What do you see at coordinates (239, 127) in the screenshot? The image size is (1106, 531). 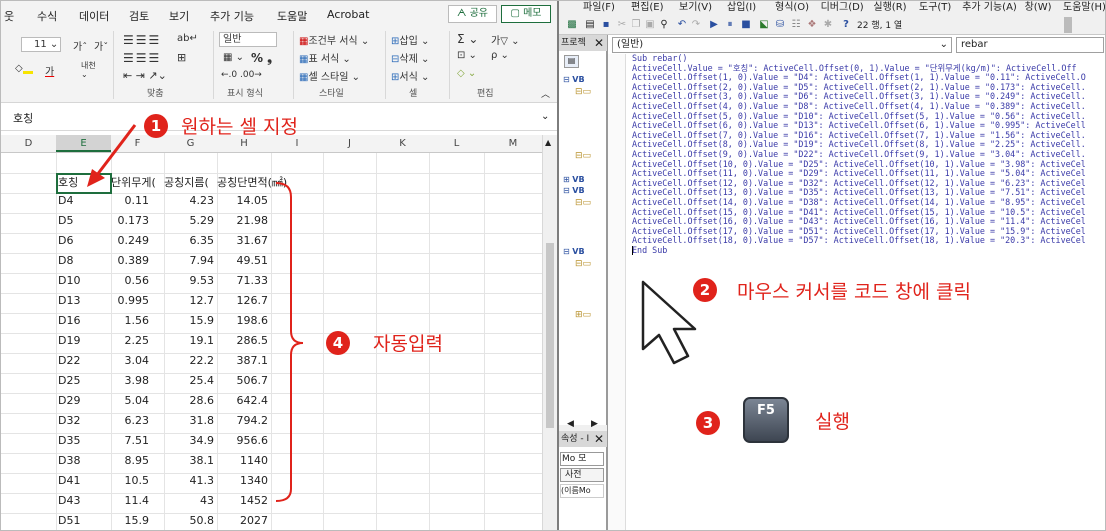 I see `step-1-label: 원하는 셀 지정` at bounding box center [239, 127].